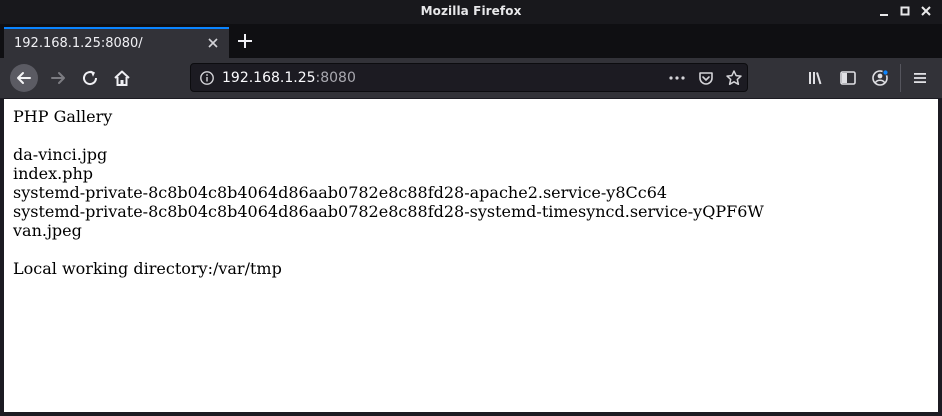  Describe the element at coordinates (880, 78) in the screenshot. I see `account-icon` at that location.